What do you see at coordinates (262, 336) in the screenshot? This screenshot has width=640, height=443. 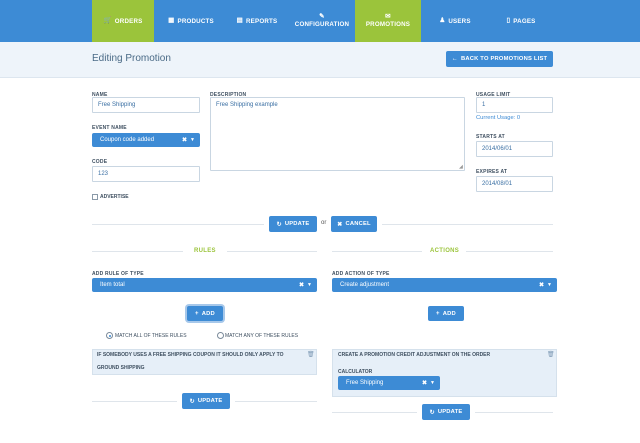 I see `match-any-label: Match any of these rules` at bounding box center [262, 336].